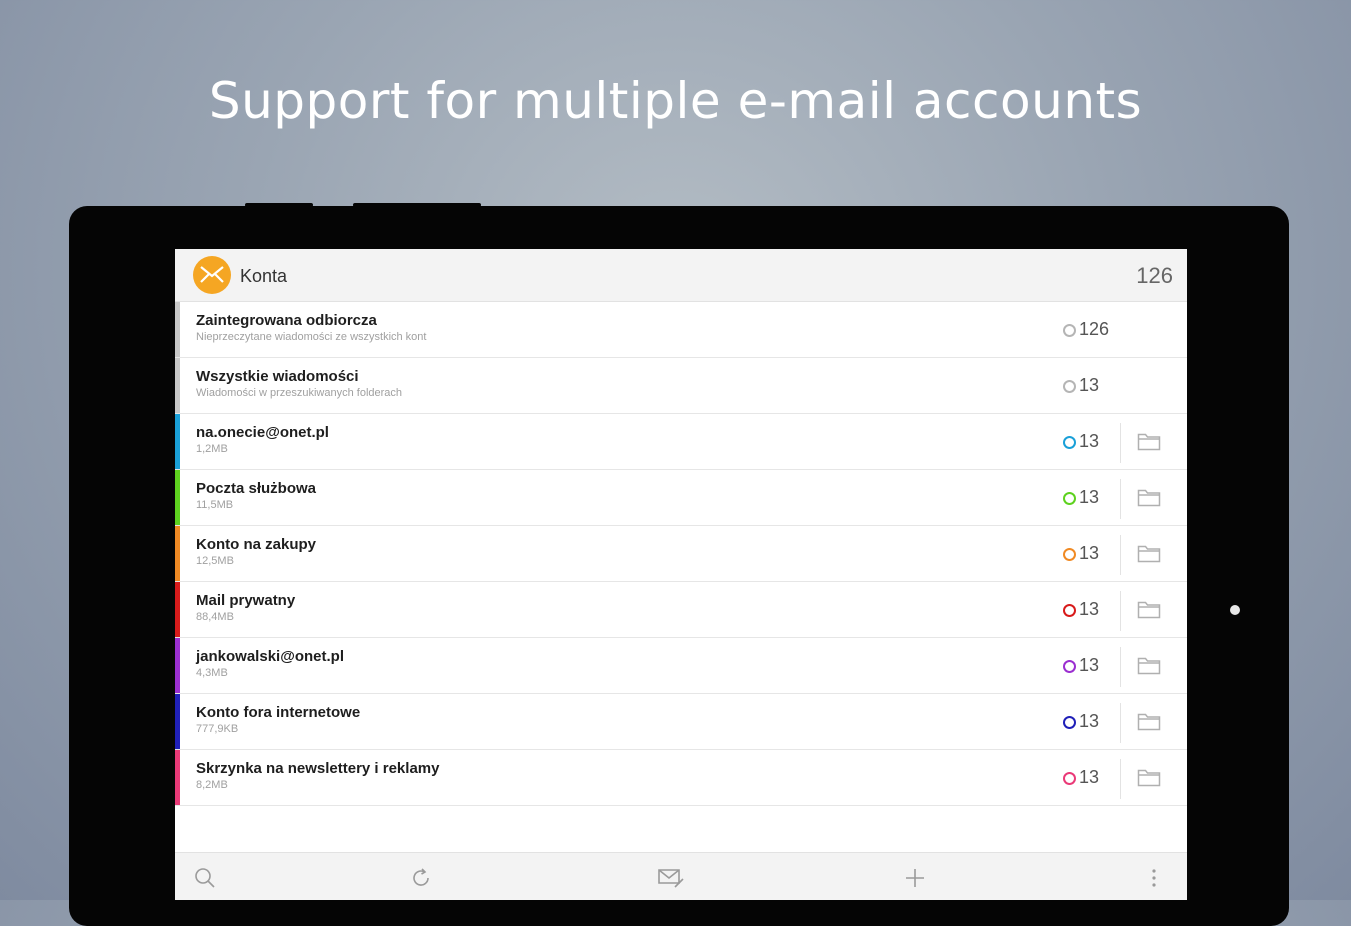 This screenshot has height=926, width=1351. I want to click on app-title: Konta, so click(264, 276).